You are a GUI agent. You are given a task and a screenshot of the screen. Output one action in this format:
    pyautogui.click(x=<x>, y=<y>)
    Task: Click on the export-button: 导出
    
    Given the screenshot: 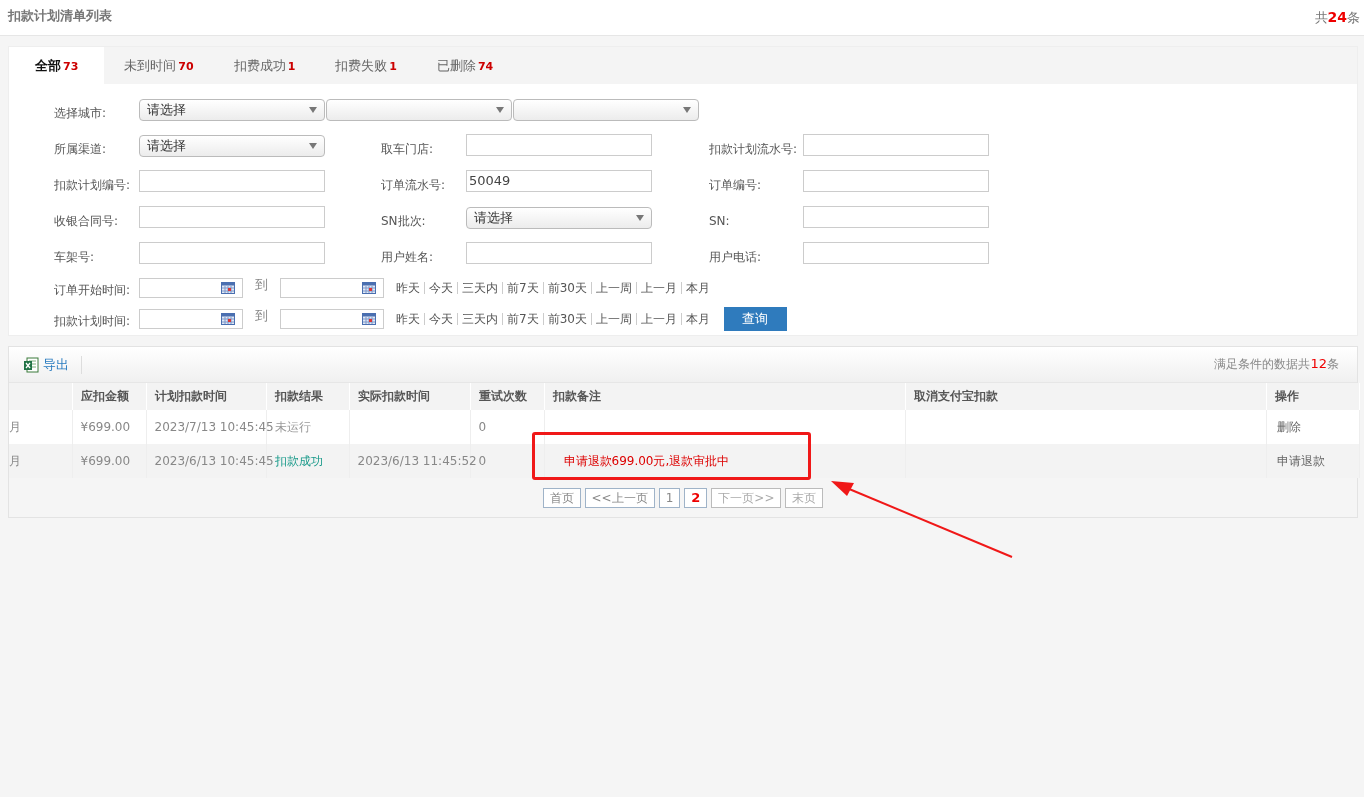 What is the action you would take?
    pyautogui.click(x=52, y=364)
    